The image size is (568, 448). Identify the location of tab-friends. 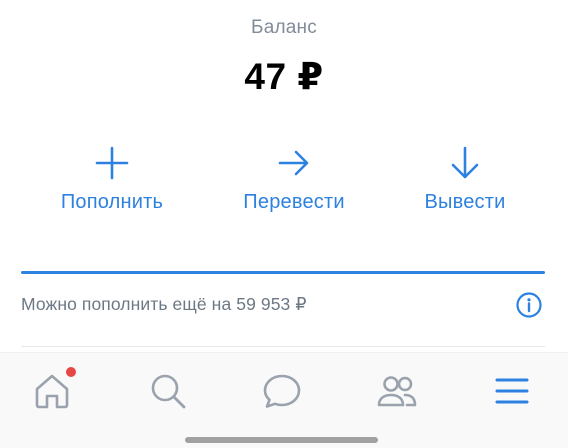
(397, 391).